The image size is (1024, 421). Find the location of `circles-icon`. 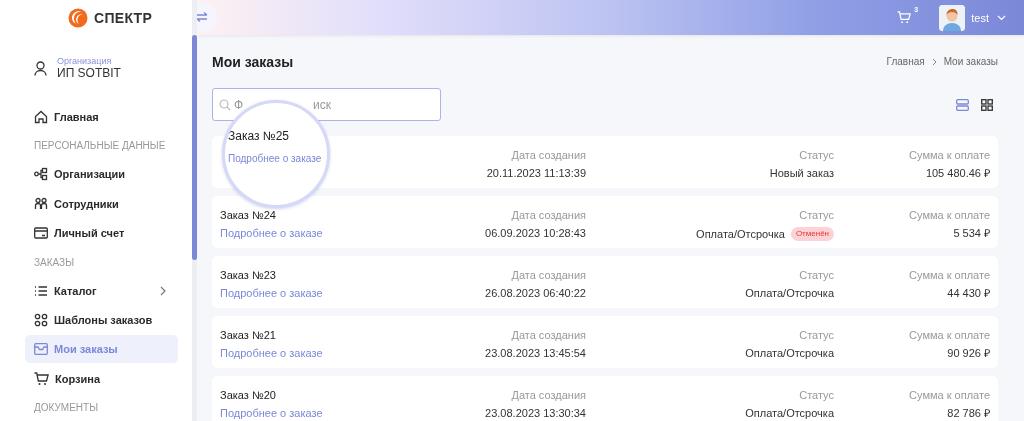

circles-icon is located at coordinates (41, 319).